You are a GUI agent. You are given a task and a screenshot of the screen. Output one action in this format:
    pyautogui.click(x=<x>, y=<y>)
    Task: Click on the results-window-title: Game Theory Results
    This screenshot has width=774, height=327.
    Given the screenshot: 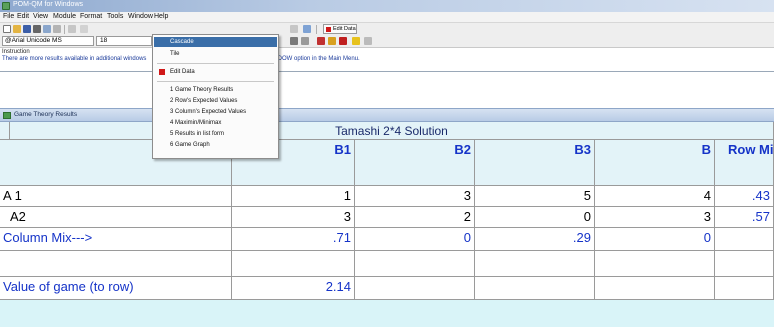 What is the action you would take?
    pyautogui.click(x=46, y=114)
    